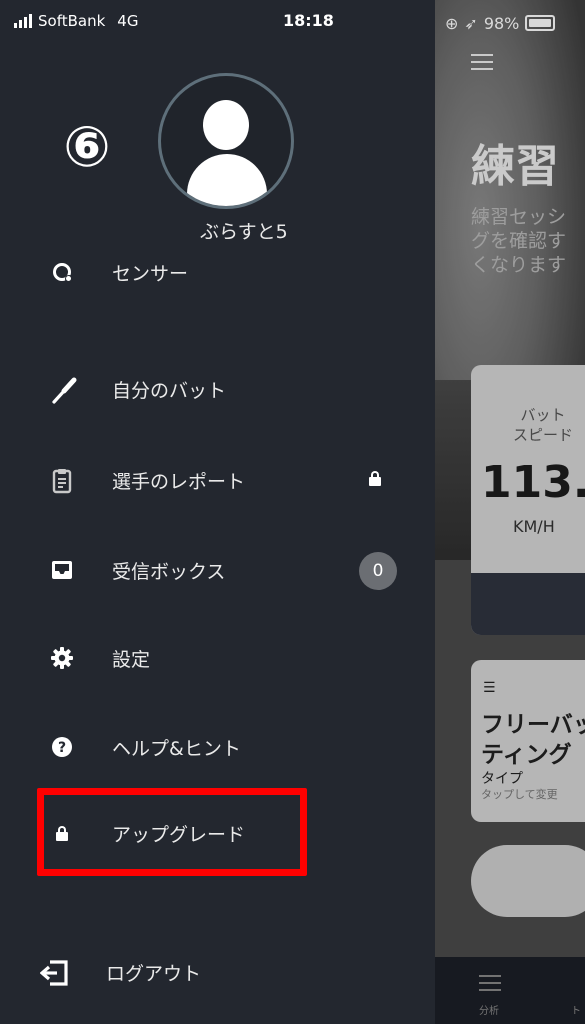 This screenshot has width=585, height=1024. I want to click on status-time: 18:18, so click(308, 20).